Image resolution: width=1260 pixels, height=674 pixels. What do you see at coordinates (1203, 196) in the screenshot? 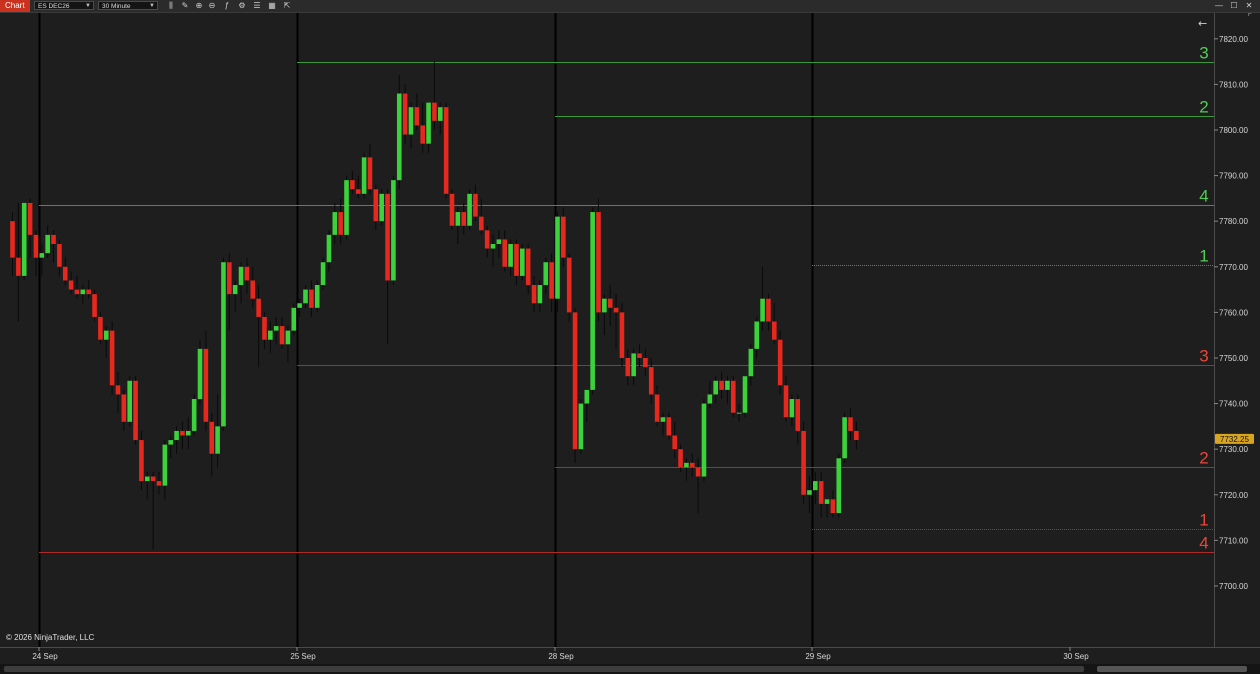
I see `level-label-green-4: 4` at bounding box center [1203, 196].